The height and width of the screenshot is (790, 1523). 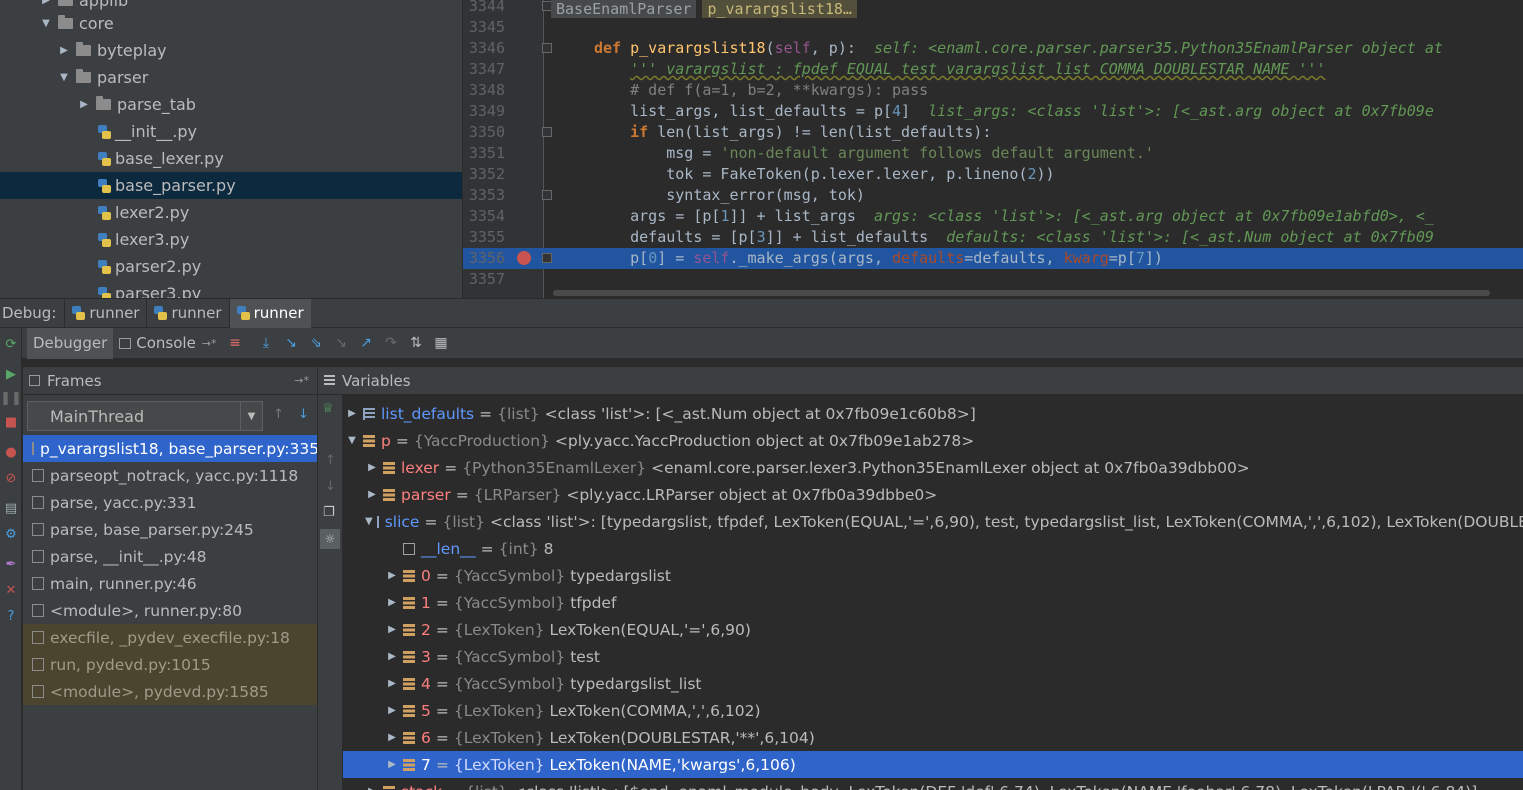 I want to click on frame-item: main, runner.py:46, so click(x=170, y=583).